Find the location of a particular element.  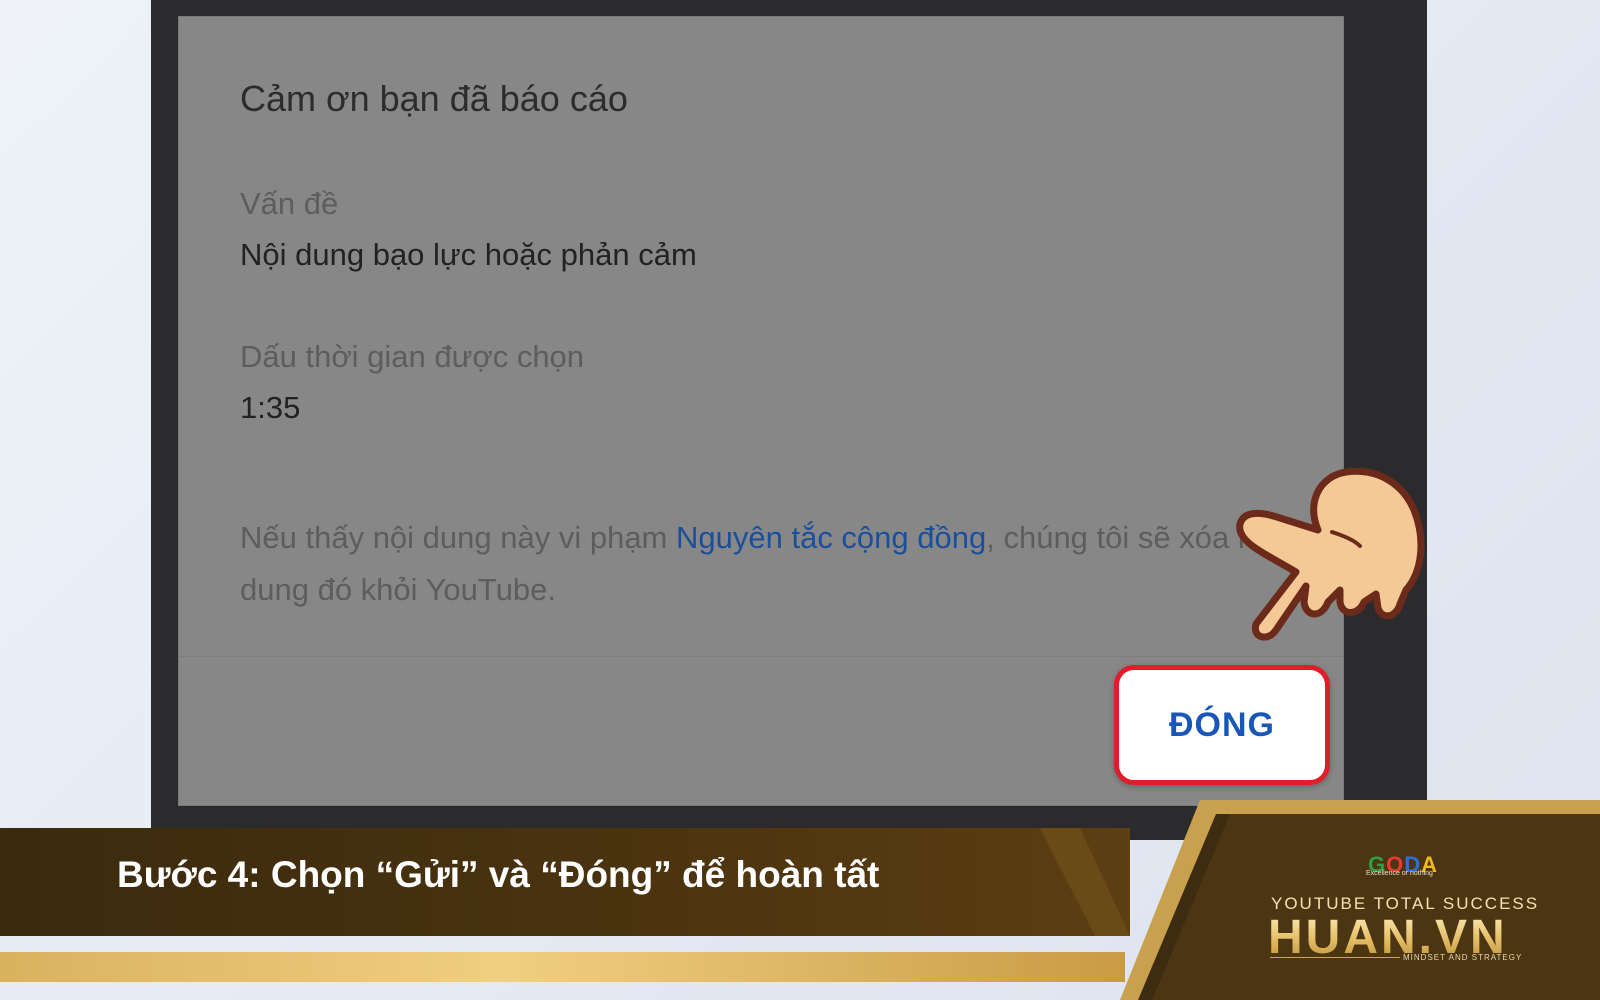

goda-tagline: Excellence or nothing is located at coordinates (1399, 873).